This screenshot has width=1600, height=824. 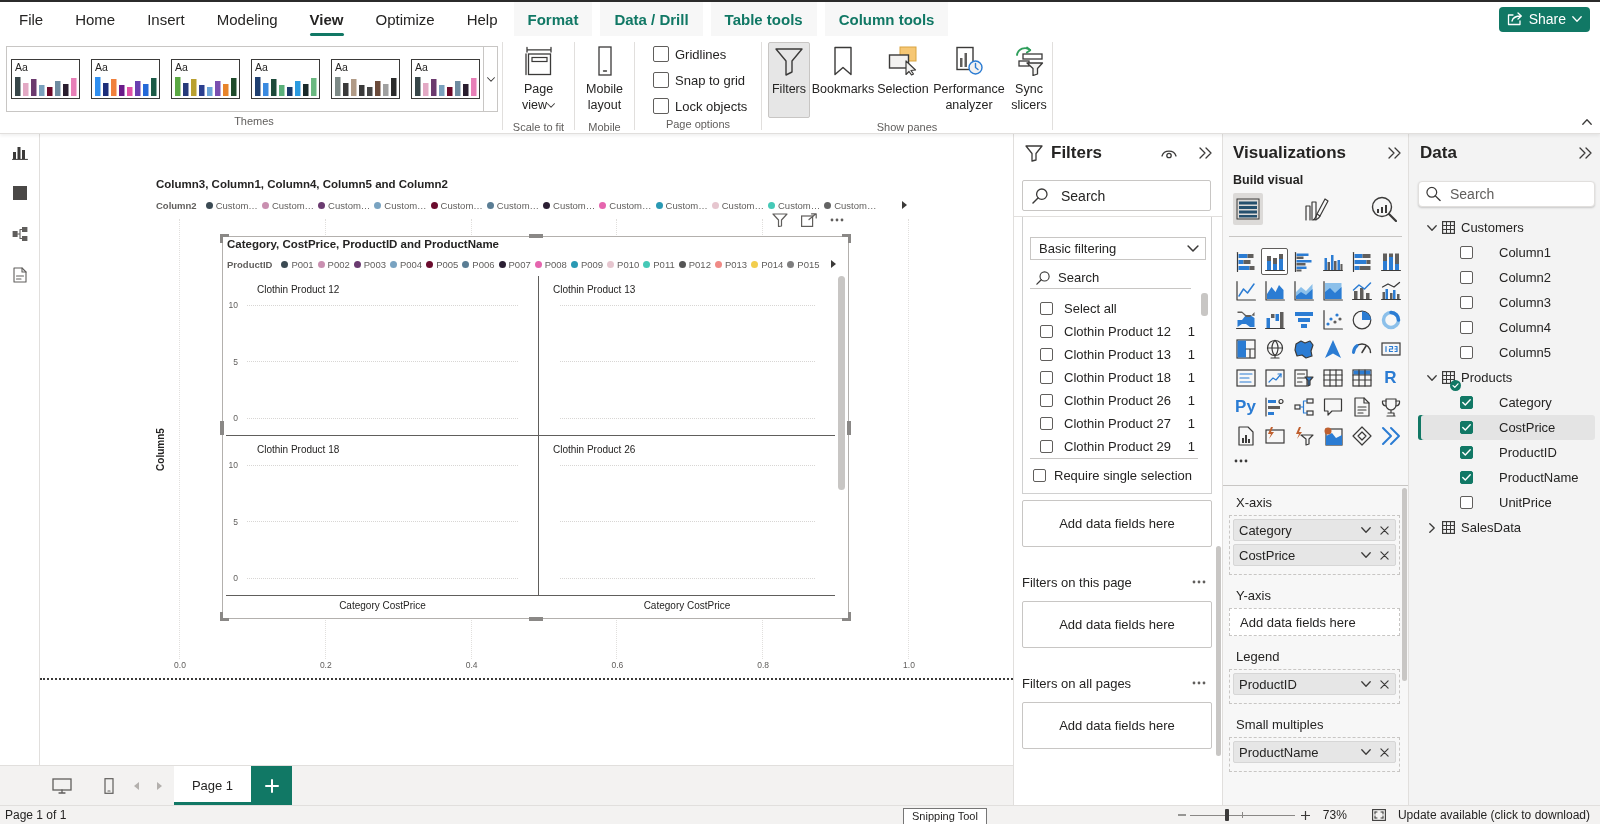 What do you see at coordinates (553, 19) in the screenshot?
I see `menu-tab: Format` at bounding box center [553, 19].